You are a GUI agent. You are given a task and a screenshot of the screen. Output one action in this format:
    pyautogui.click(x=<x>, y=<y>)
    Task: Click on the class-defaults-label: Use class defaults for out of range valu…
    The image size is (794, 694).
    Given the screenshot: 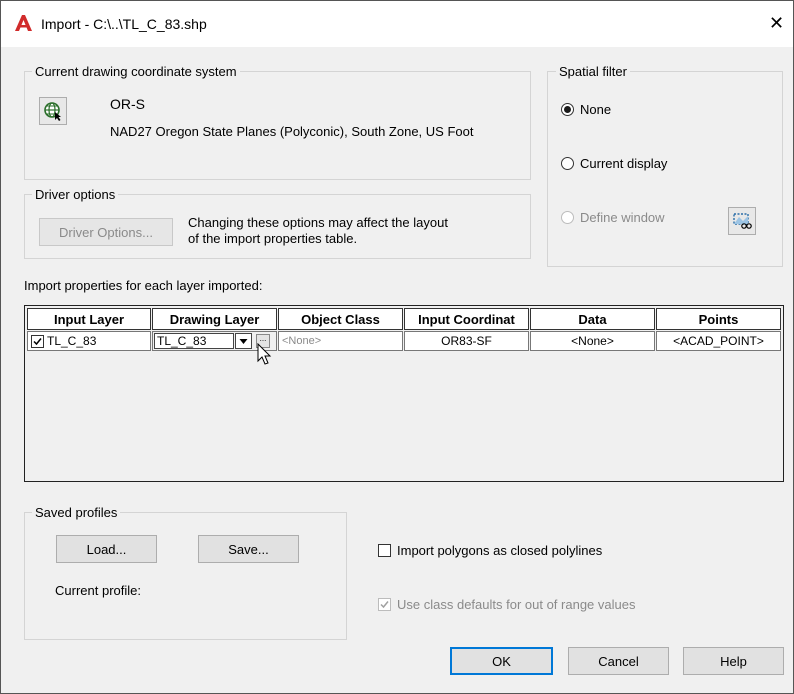 What is the action you would take?
    pyautogui.click(x=516, y=605)
    